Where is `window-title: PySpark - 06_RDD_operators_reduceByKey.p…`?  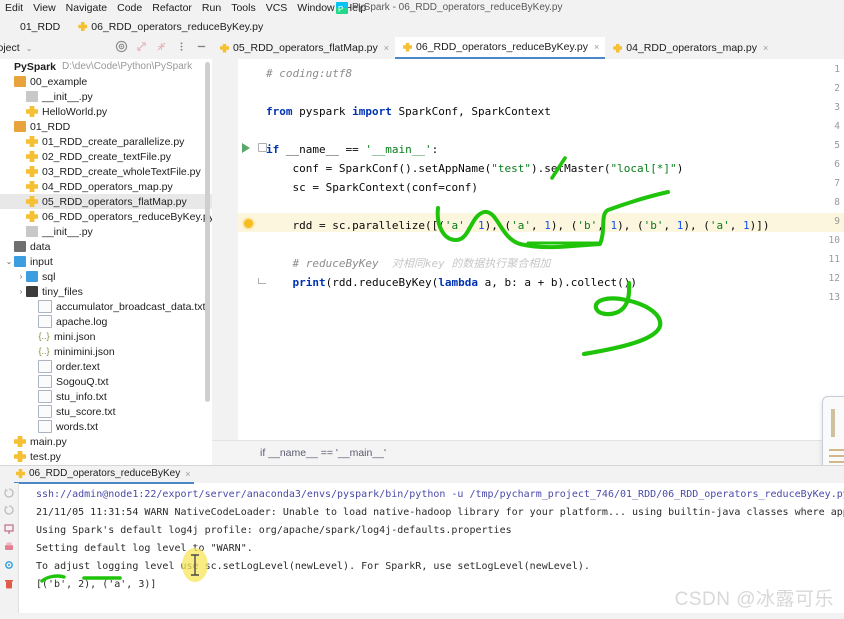 window-title: PySpark - 06_RDD_operators_reduceByKey.p… is located at coordinates (457, 7).